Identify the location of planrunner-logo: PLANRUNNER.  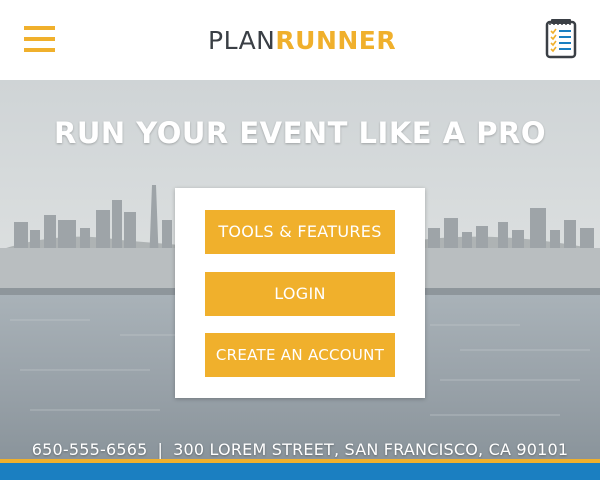
(302, 41).